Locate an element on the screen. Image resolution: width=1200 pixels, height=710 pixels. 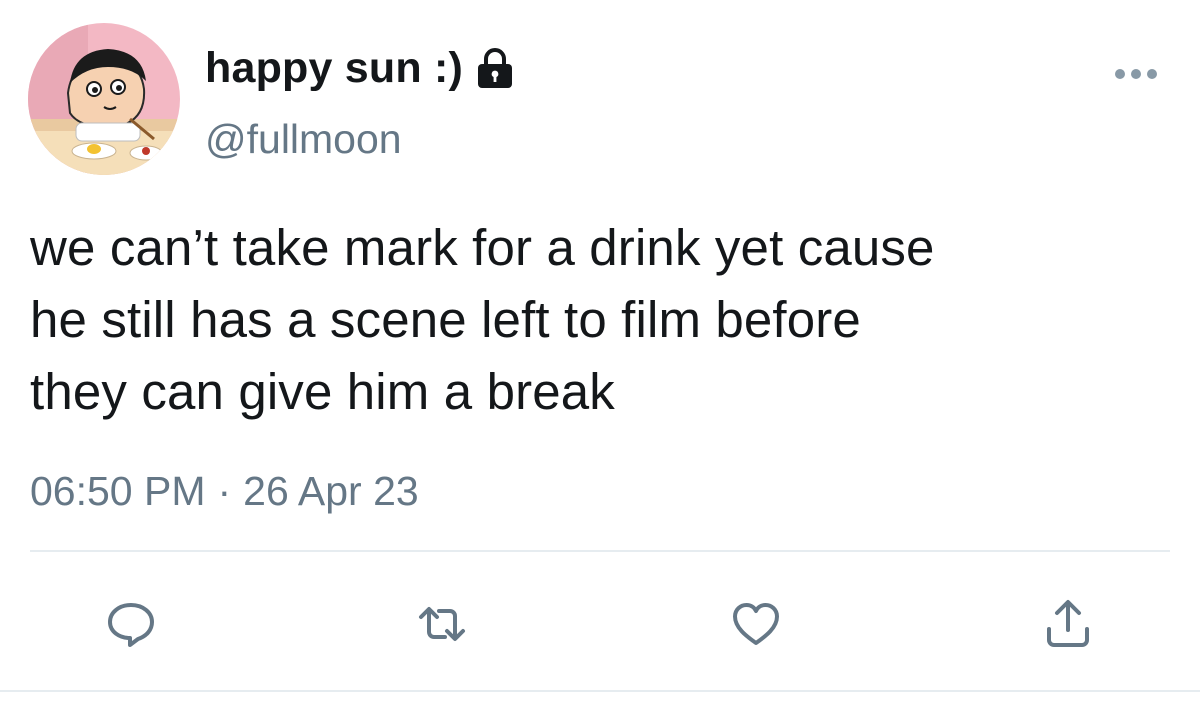
divider-bottom is located at coordinates (600, 691).